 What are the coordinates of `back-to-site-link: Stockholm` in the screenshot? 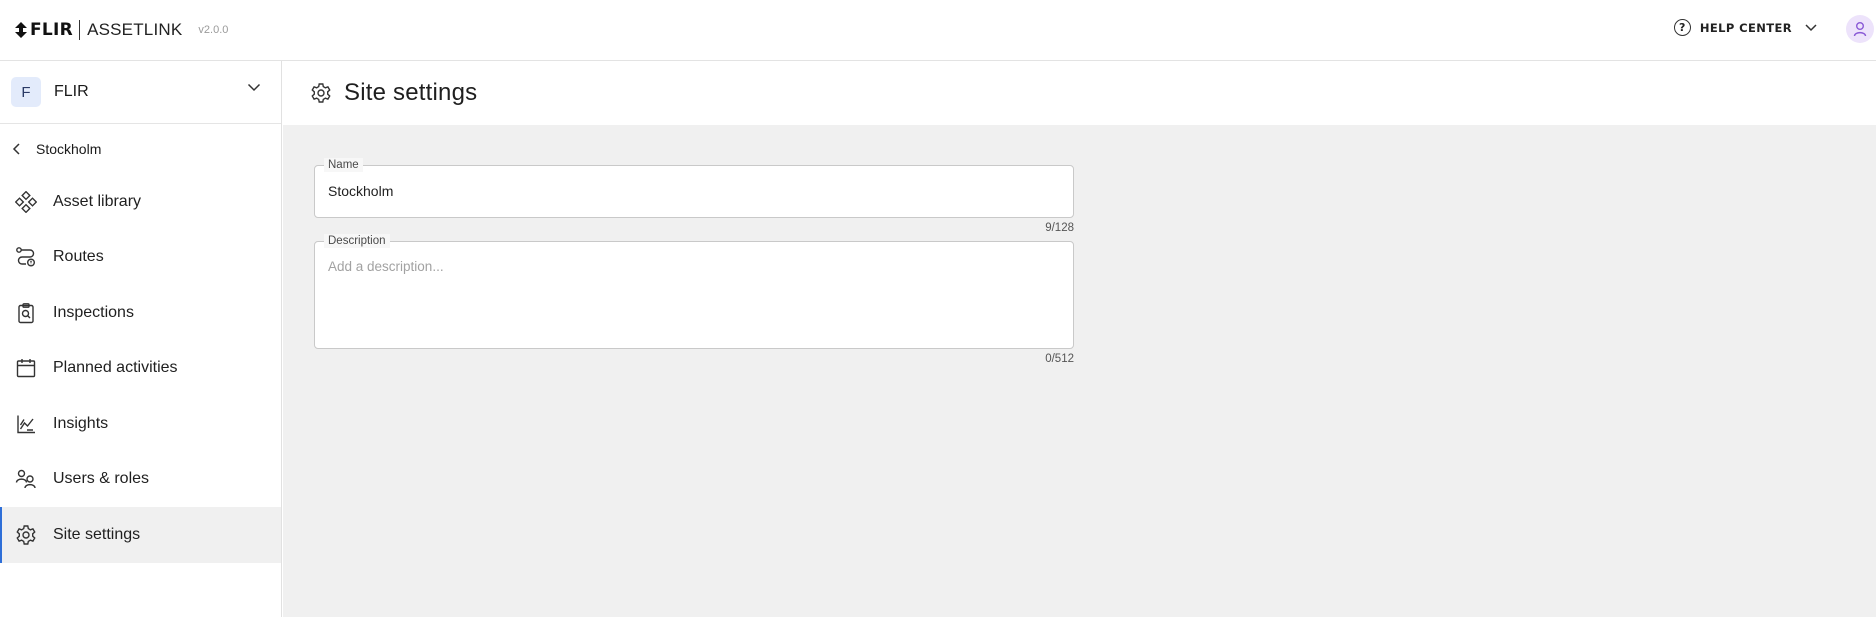 It's located at (140, 149).